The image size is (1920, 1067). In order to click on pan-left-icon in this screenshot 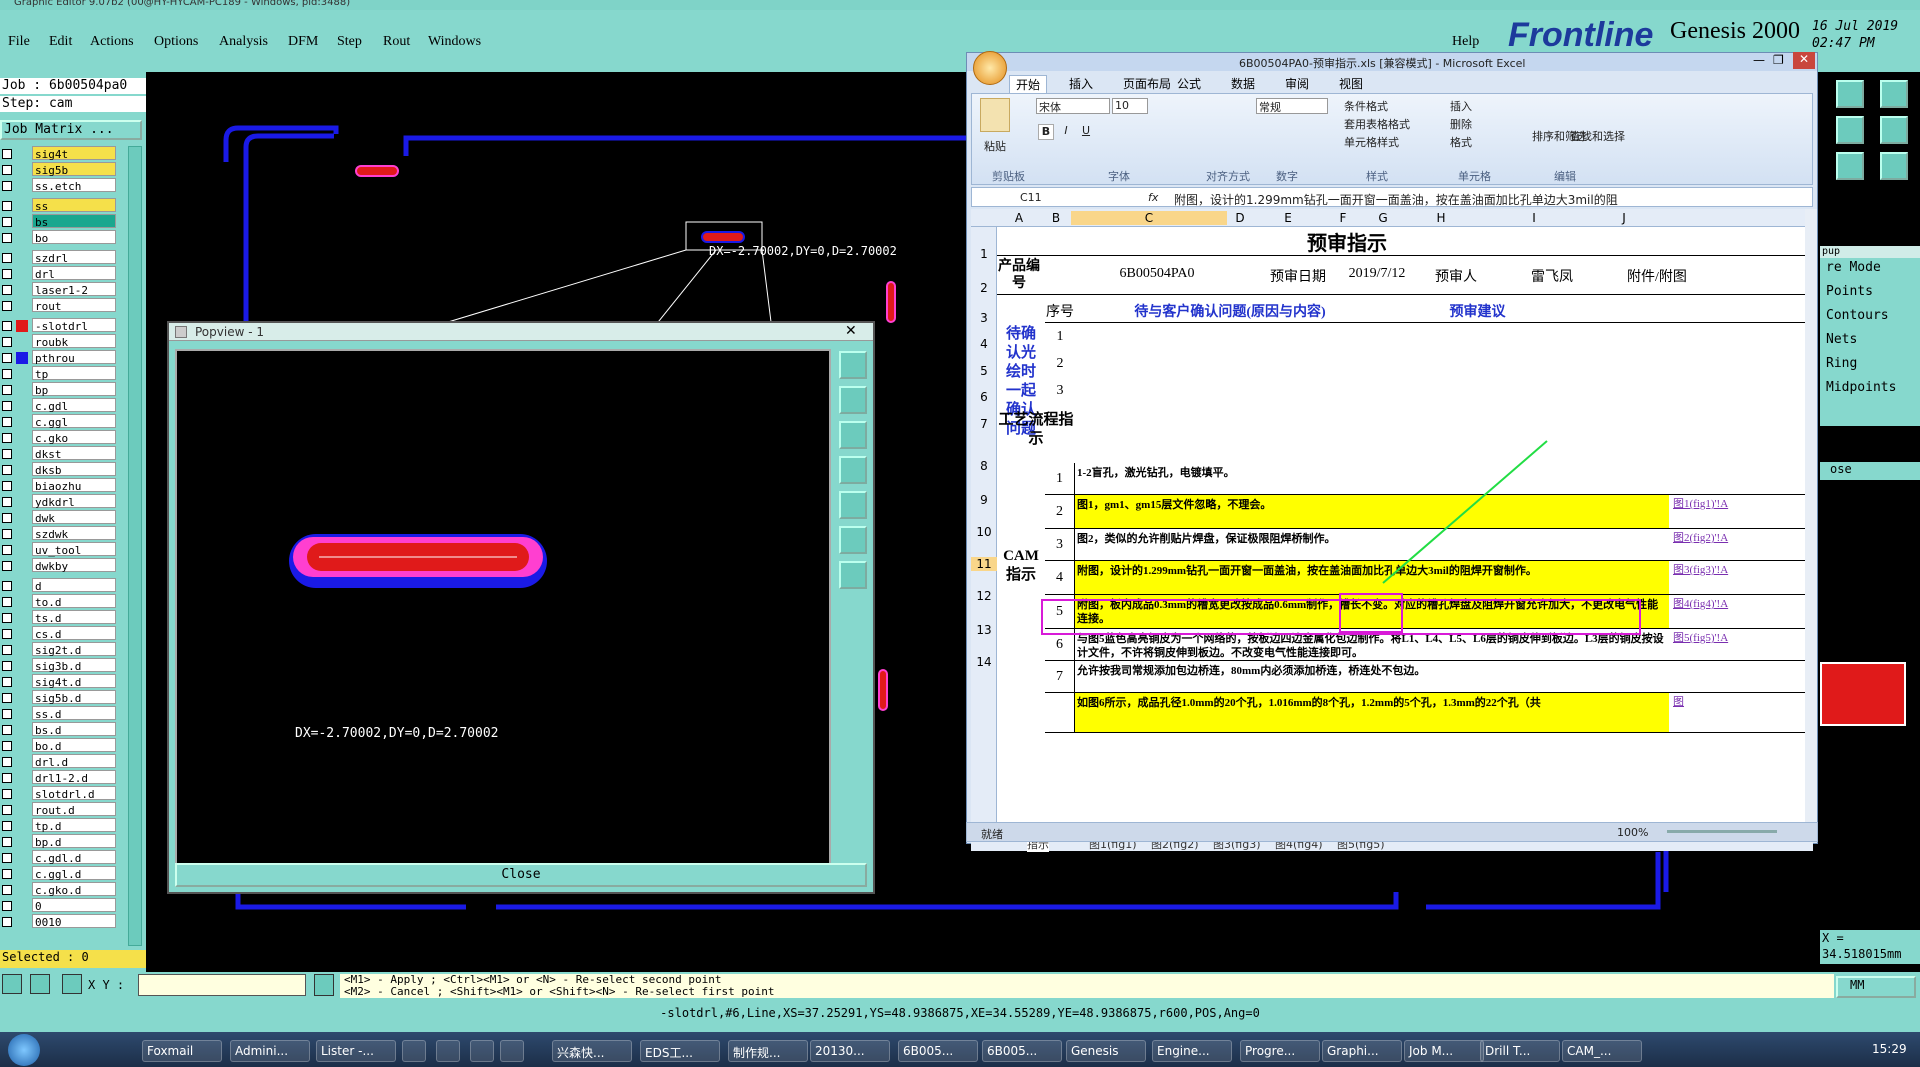, I will do `click(853, 470)`.